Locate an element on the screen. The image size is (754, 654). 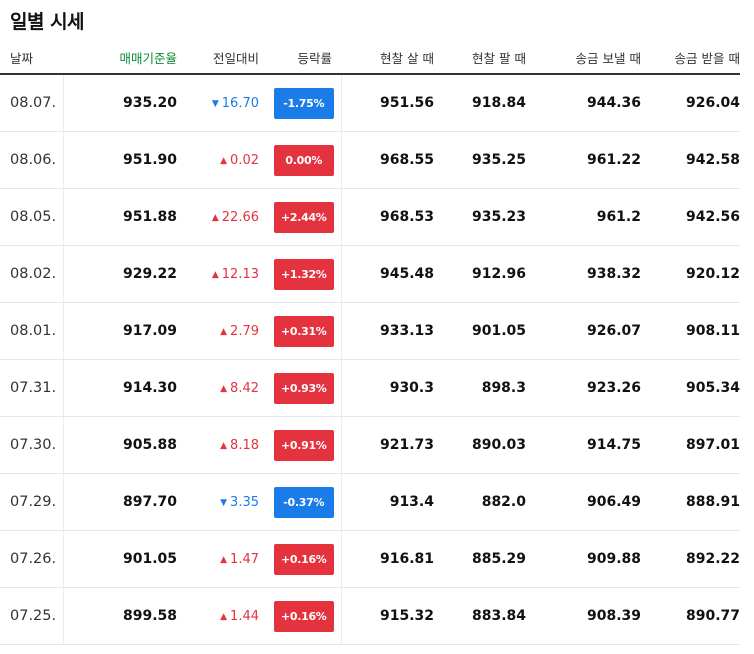
change-cell: ▼ 3.35 is located at coordinates (225, 502).